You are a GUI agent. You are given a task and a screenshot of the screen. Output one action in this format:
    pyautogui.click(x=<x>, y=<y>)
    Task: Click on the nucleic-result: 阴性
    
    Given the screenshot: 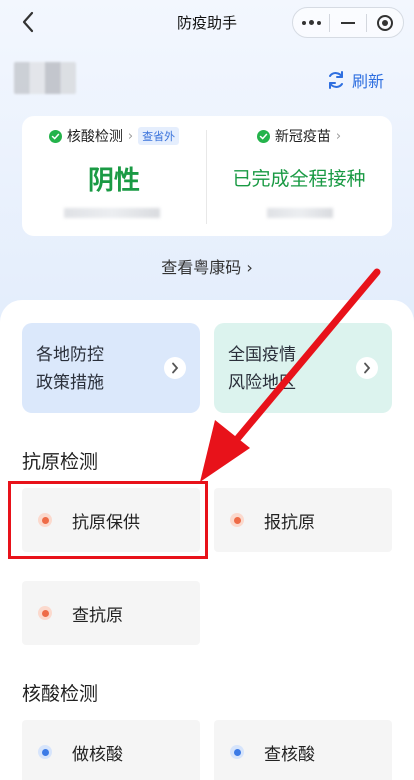 What is the action you would take?
    pyautogui.click(x=113, y=181)
    